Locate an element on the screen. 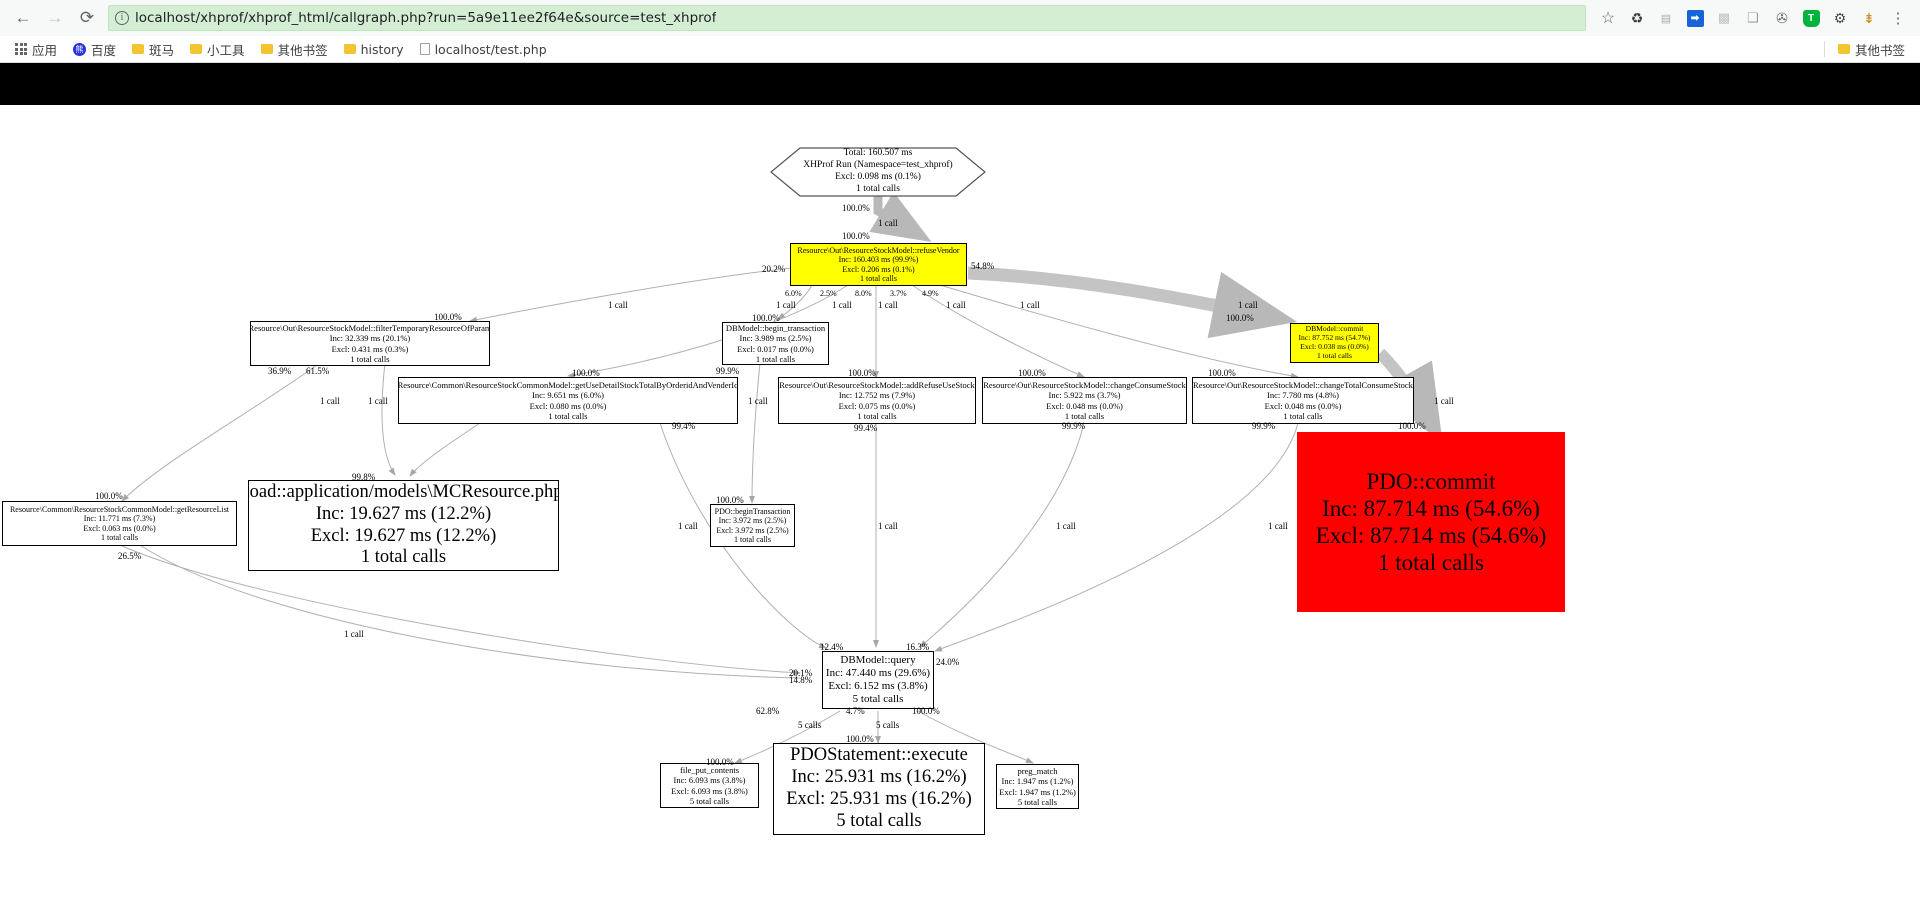 The image size is (1920, 919). site-info-icon: i is located at coordinates (122, 18).